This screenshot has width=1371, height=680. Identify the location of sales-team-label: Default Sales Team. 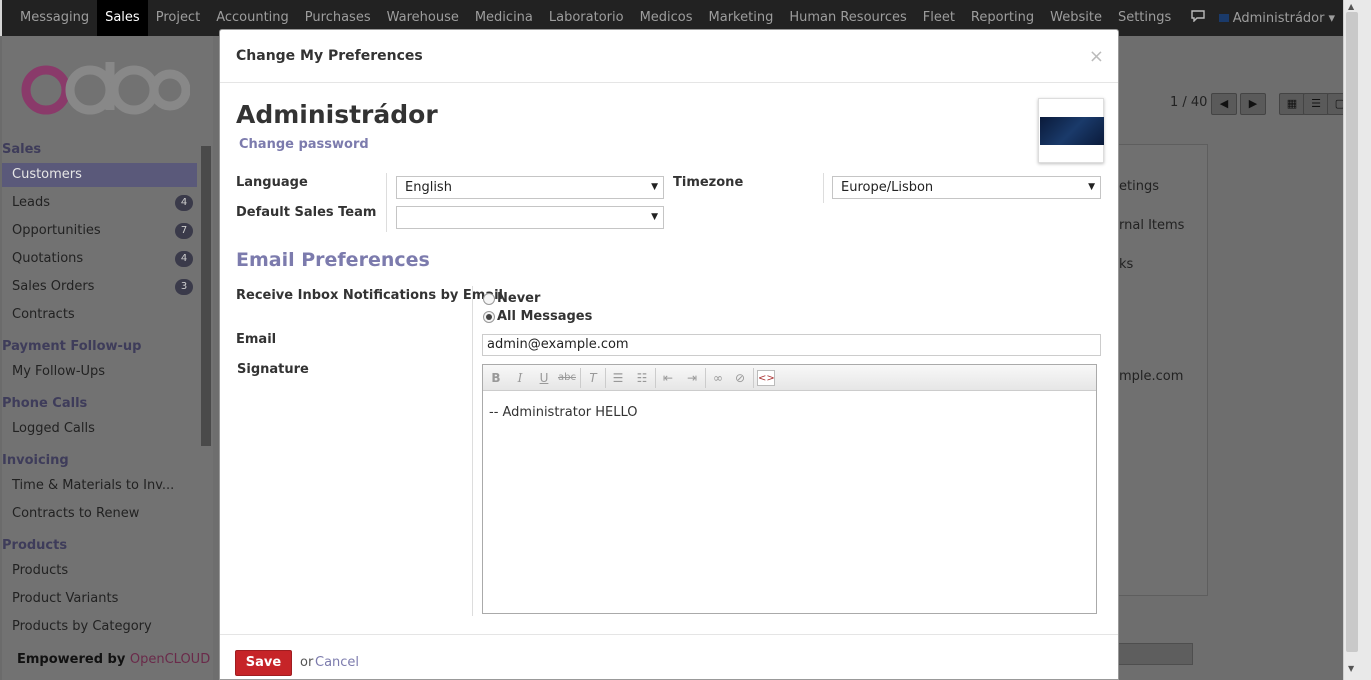
(306, 212).